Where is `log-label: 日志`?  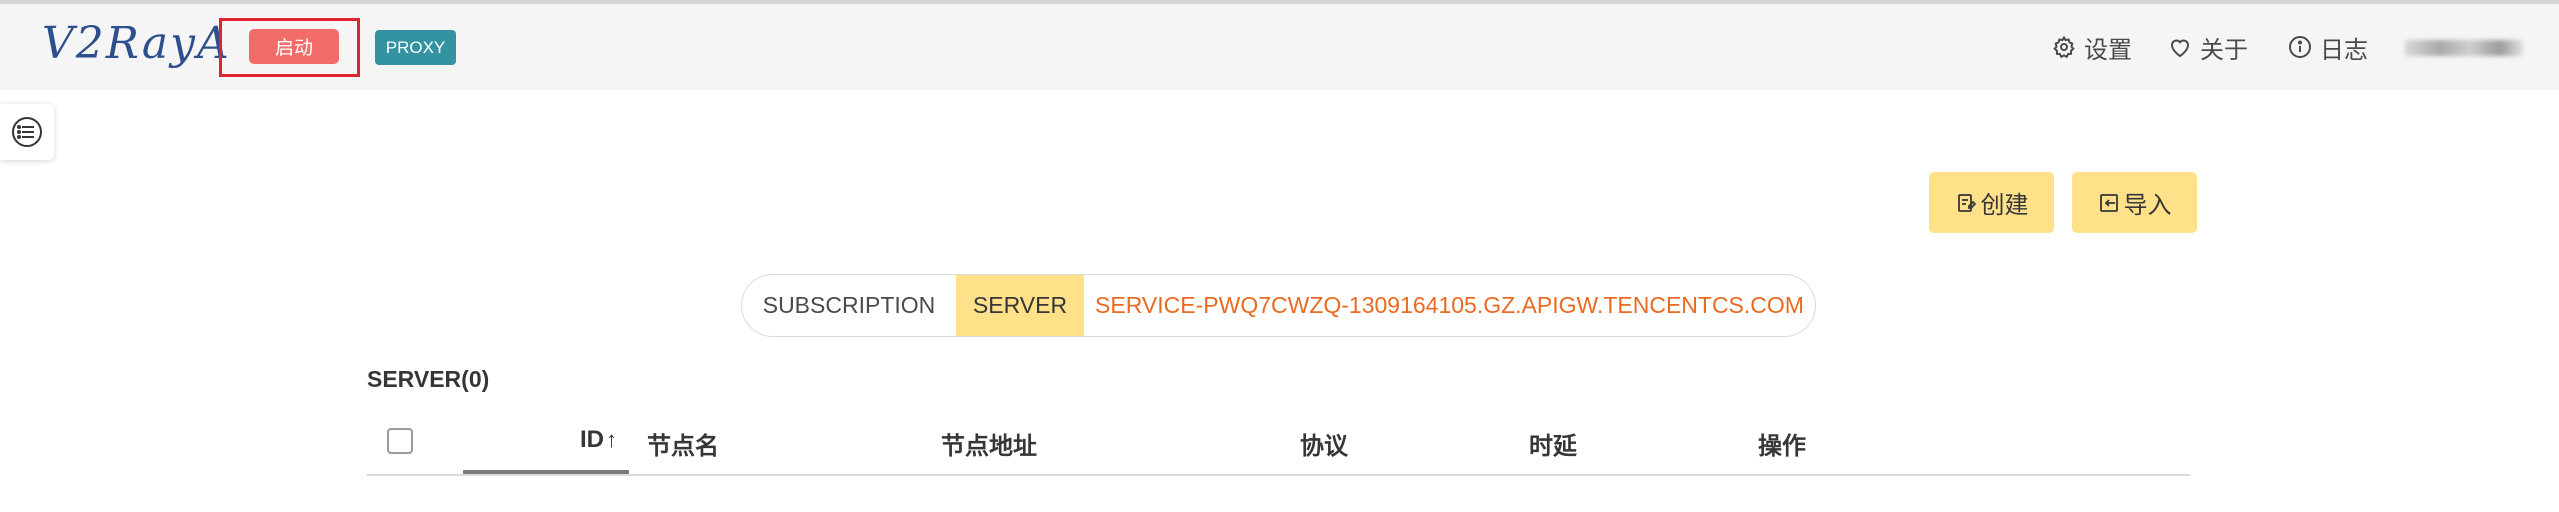 log-label: 日志 is located at coordinates (2344, 50).